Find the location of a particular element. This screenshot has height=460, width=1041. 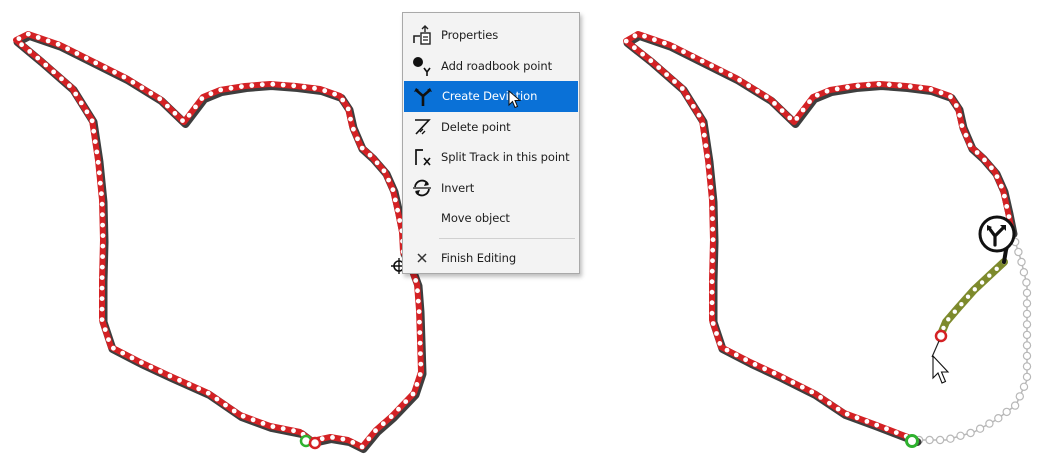

end-marker is located at coordinates (315, 443).